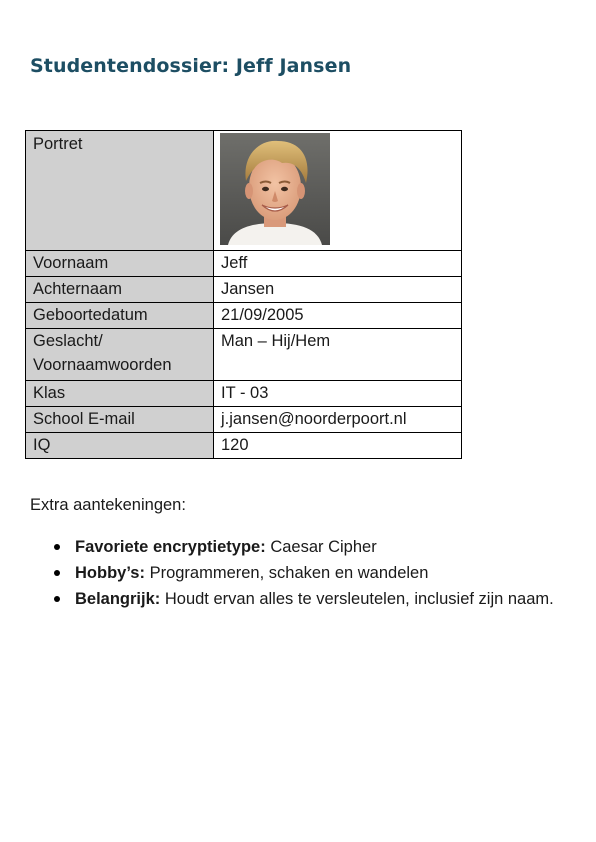 Image resolution: width=596 pixels, height=842 pixels. I want to click on table-row: Geslacht/ Voornaamwoorden Man – Hij/Hem, so click(243, 354).